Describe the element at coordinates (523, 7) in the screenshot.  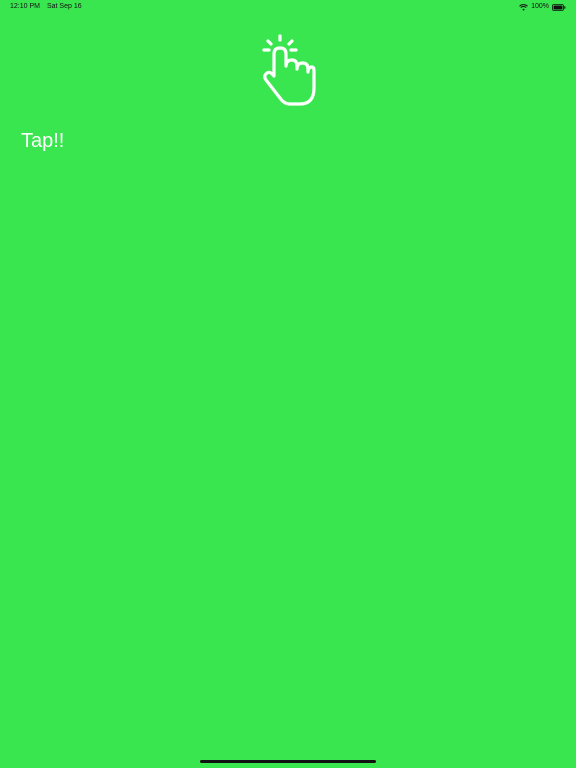
I see `wifi-icon` at that location.